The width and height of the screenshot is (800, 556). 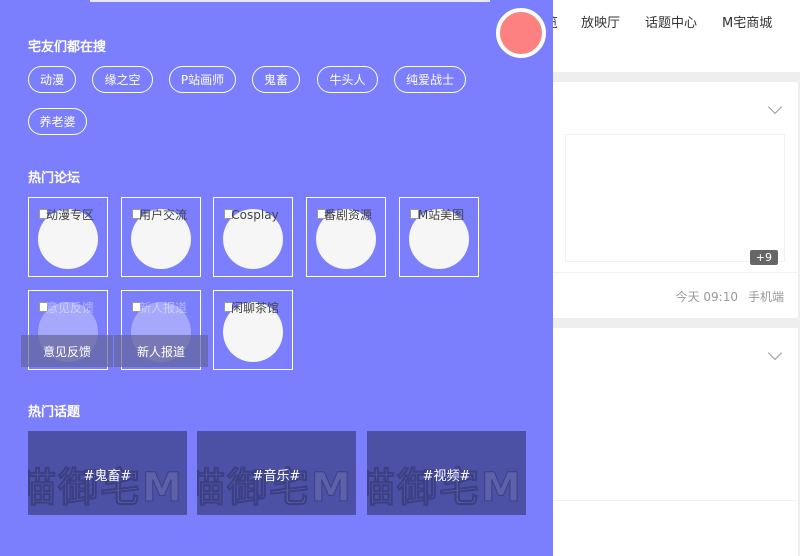 I want to click on feed-card, so click(x=675, y=442).